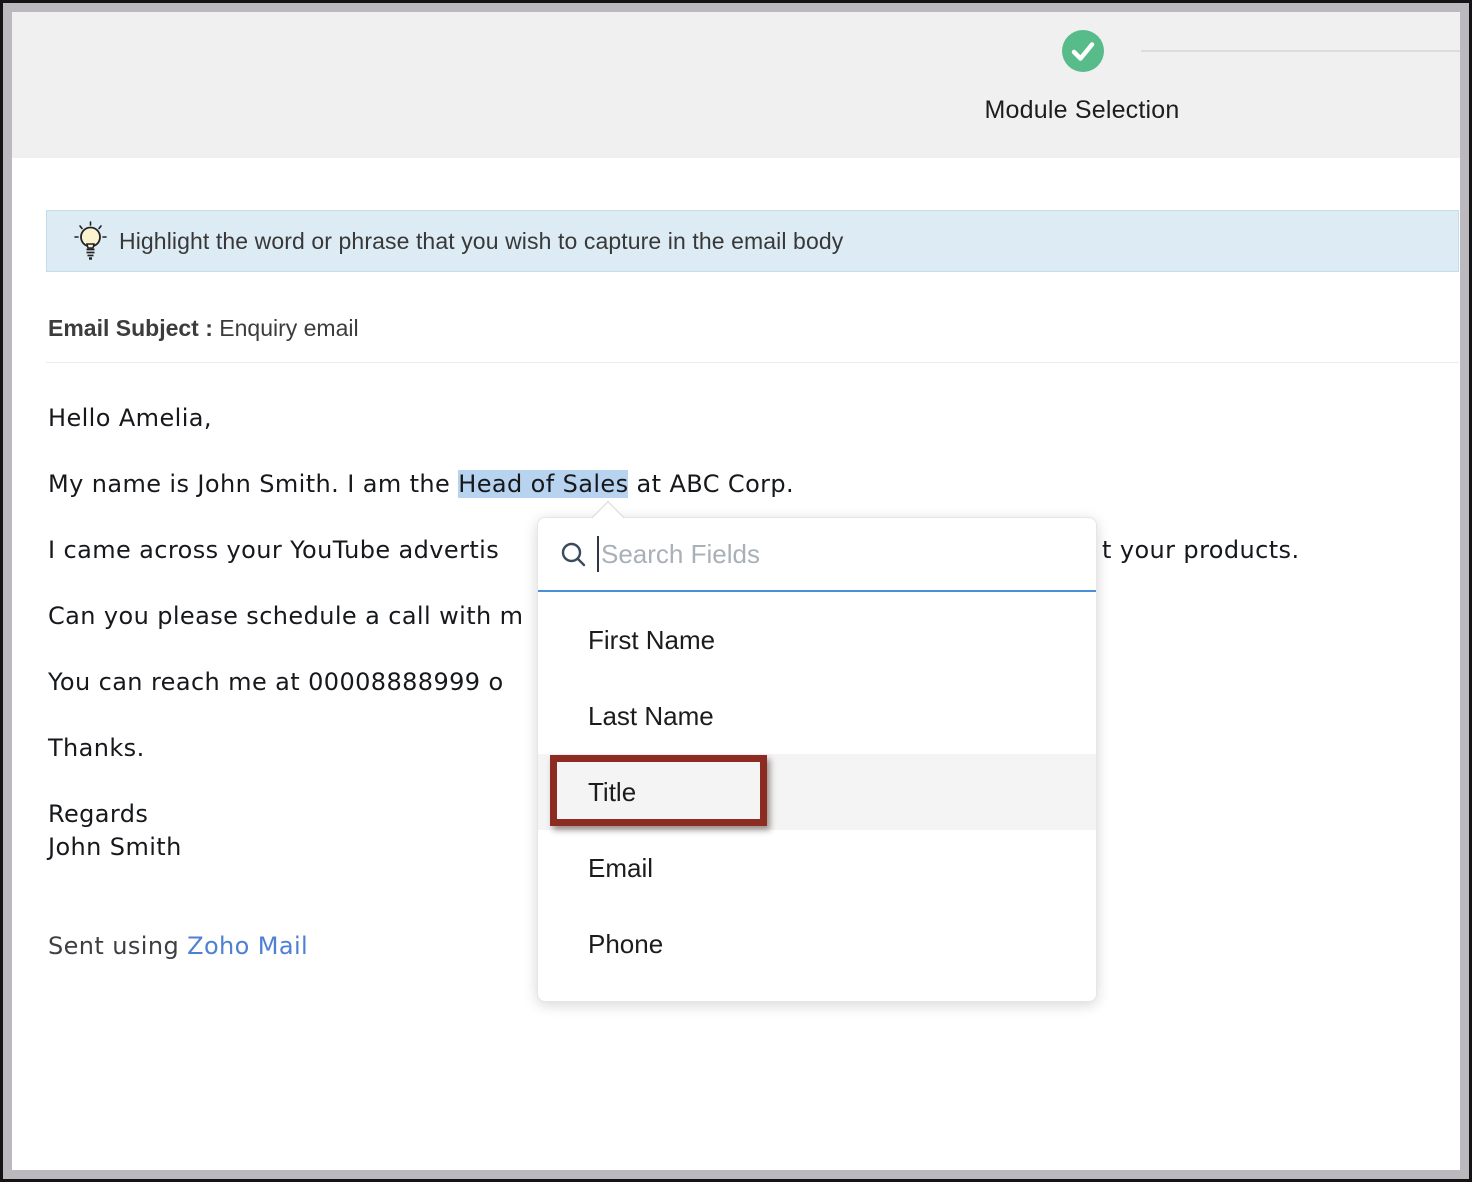 This screenshot has height=1182, width=1472. I want to click on body-line-schedule: Can you please schedule a call with m, so click(285, 616).